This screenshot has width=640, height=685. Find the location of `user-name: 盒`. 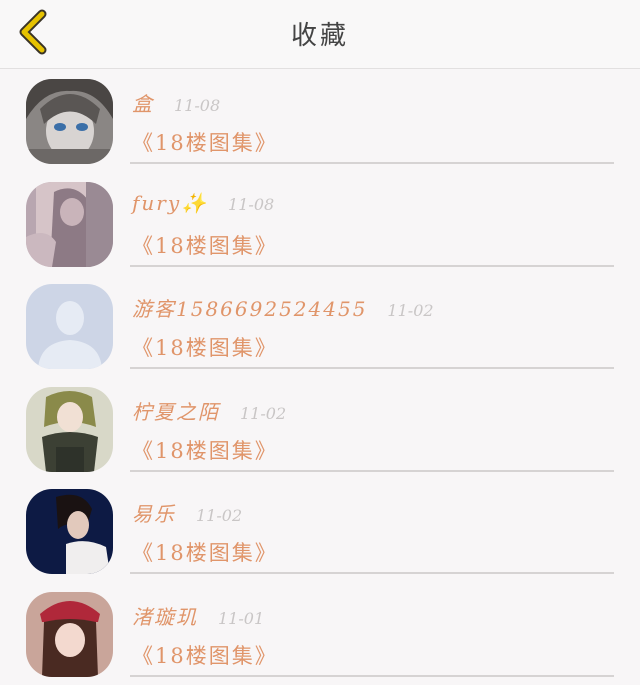

user-name: 盒 is located at coordinates (143, 102).